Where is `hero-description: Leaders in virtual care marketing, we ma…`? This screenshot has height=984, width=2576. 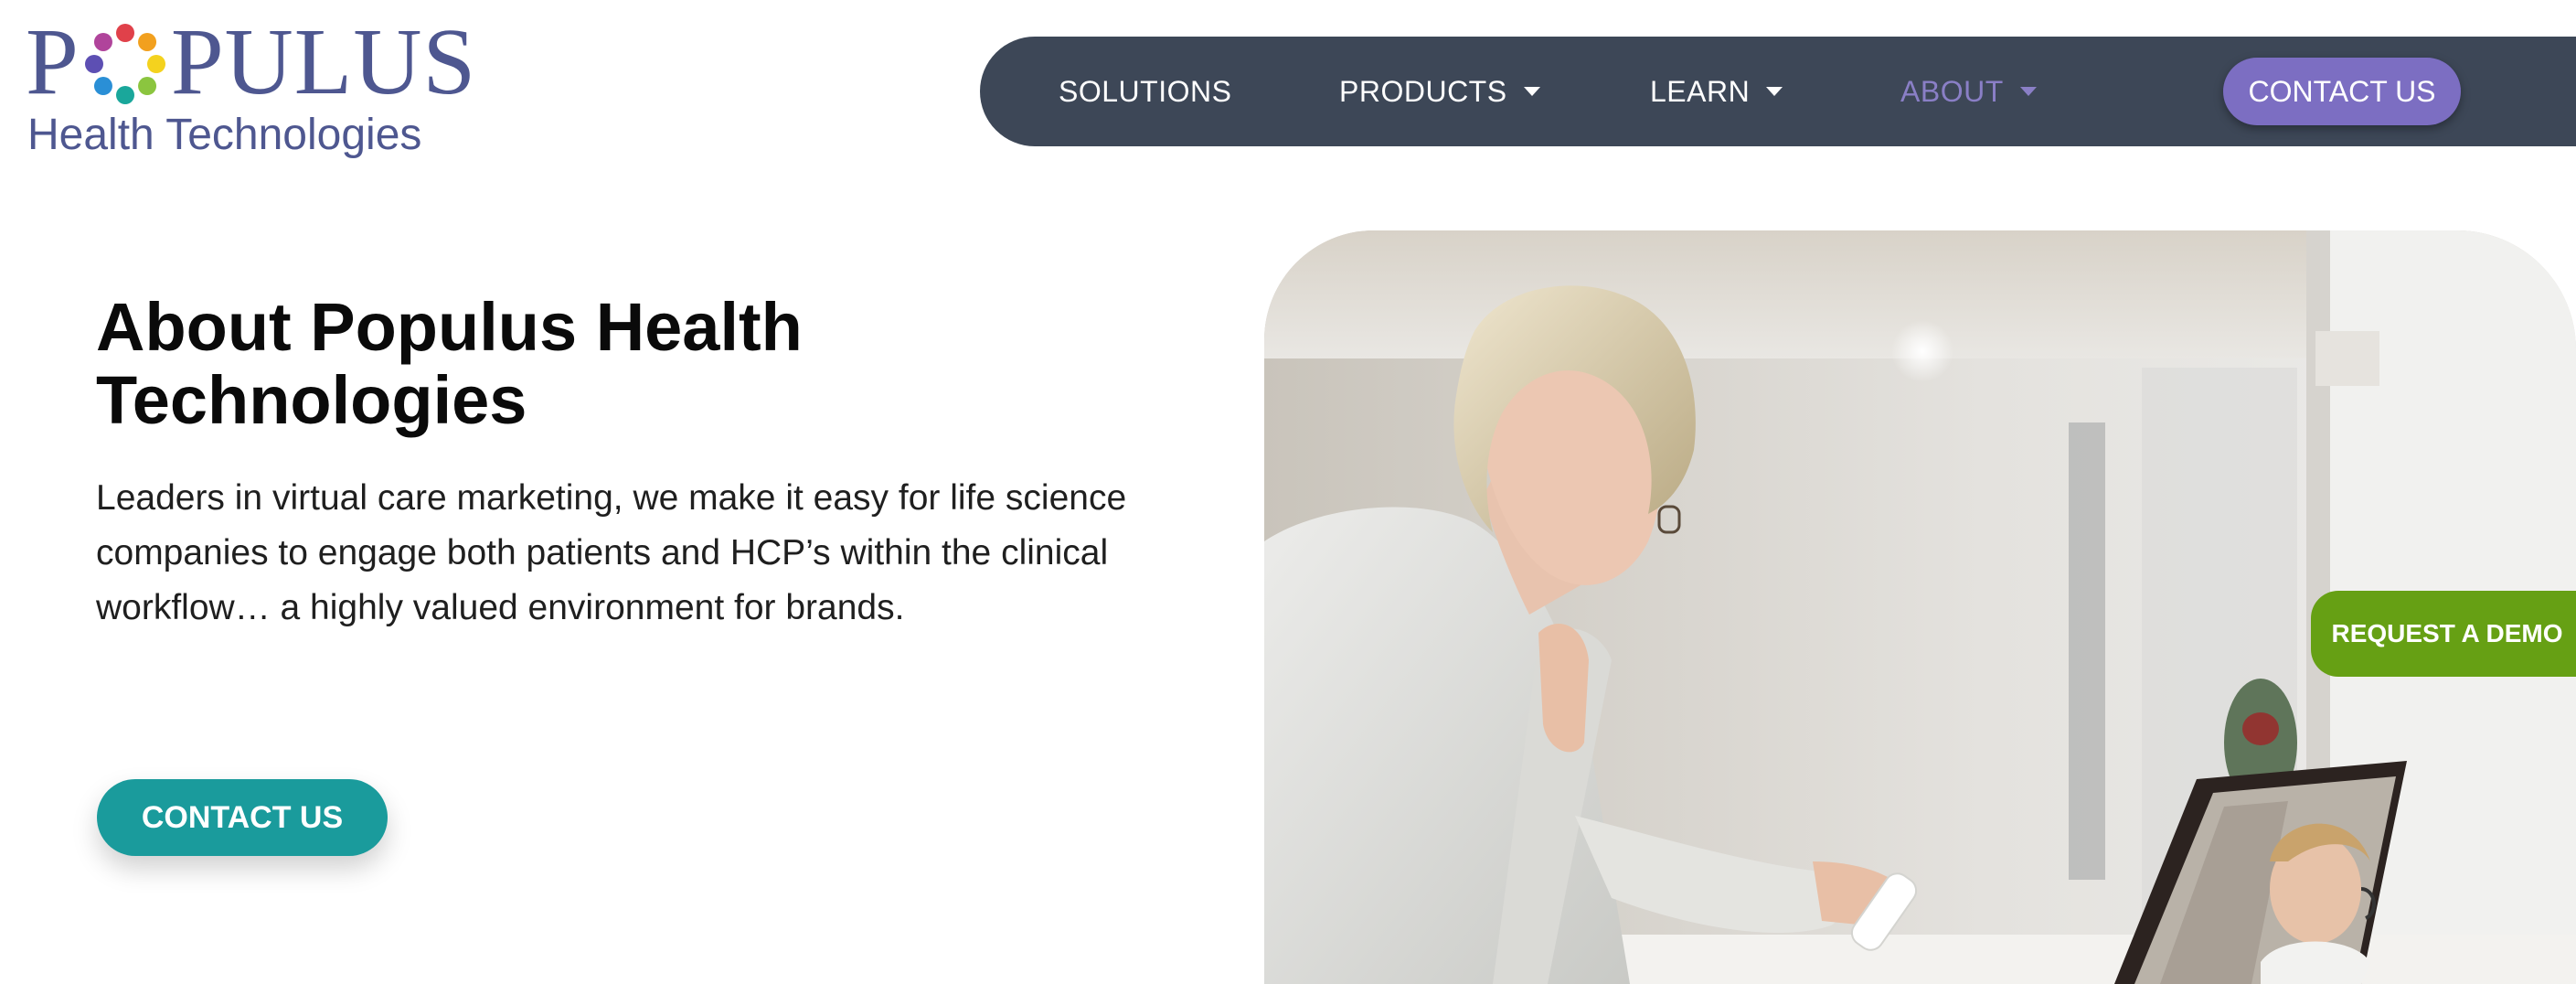
hero-description: Leaders in virtual care marketing, we ma… is located at coordinates (611, 552).